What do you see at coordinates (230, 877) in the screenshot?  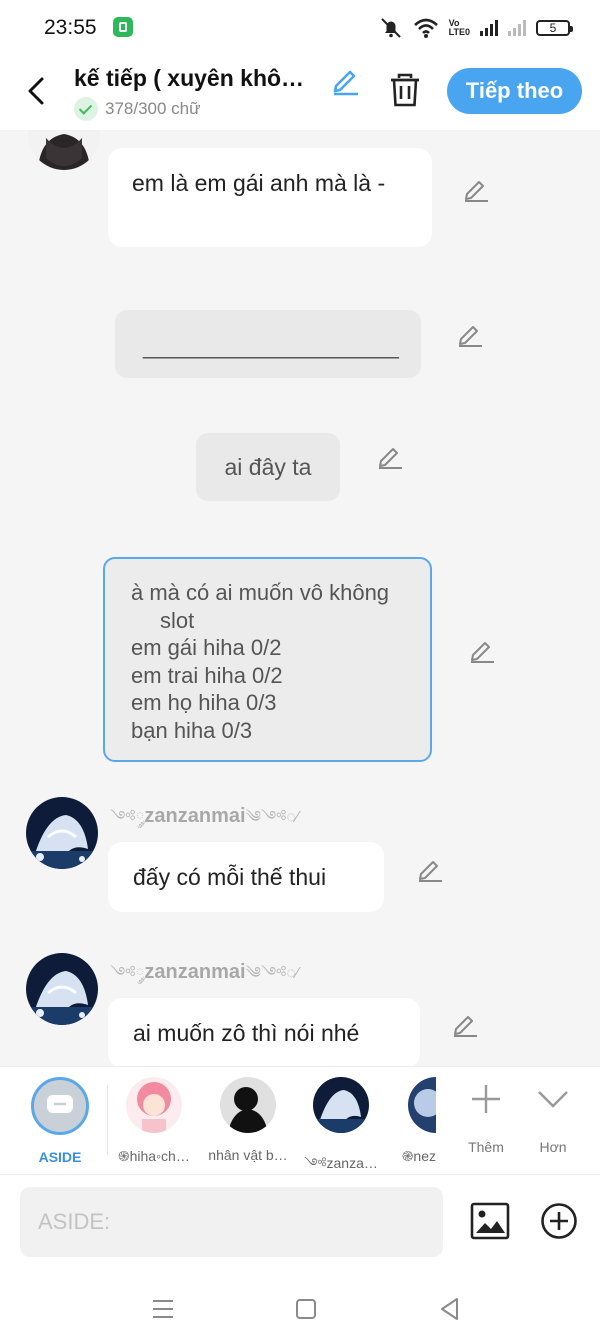 I see `message-text: đấy có mỗi thế thui` at bounding box center [230, 877].